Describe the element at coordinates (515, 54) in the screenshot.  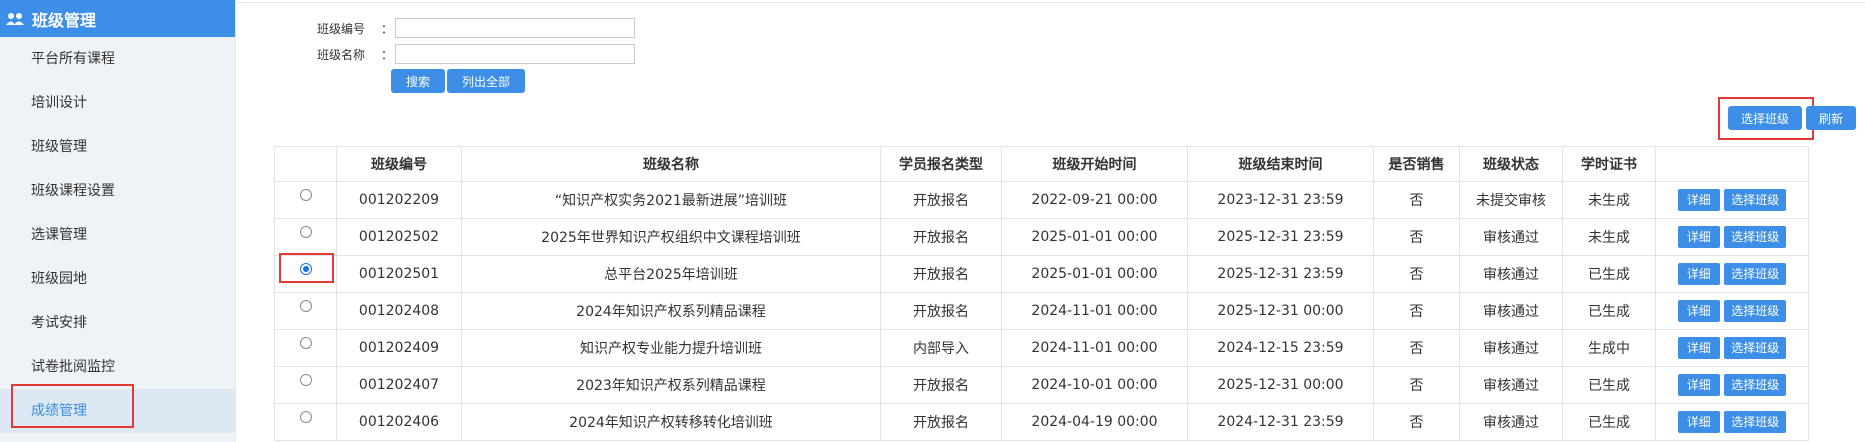
I see `class-name-input` at that location.